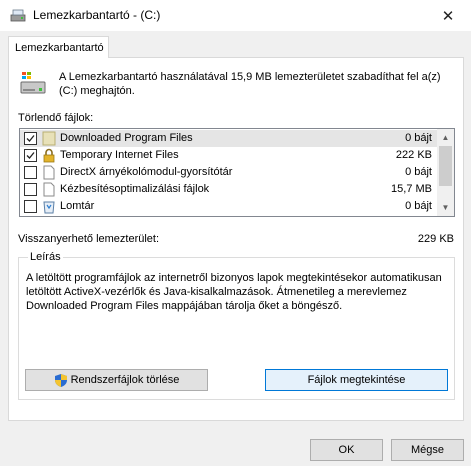 Image resolution: width=471 pixels, height=466 pixels. What do you see at coordinates (445, 137) in the screenshot?
I see `scroll-up-icon: ▲` at bounding box center [445, 137].